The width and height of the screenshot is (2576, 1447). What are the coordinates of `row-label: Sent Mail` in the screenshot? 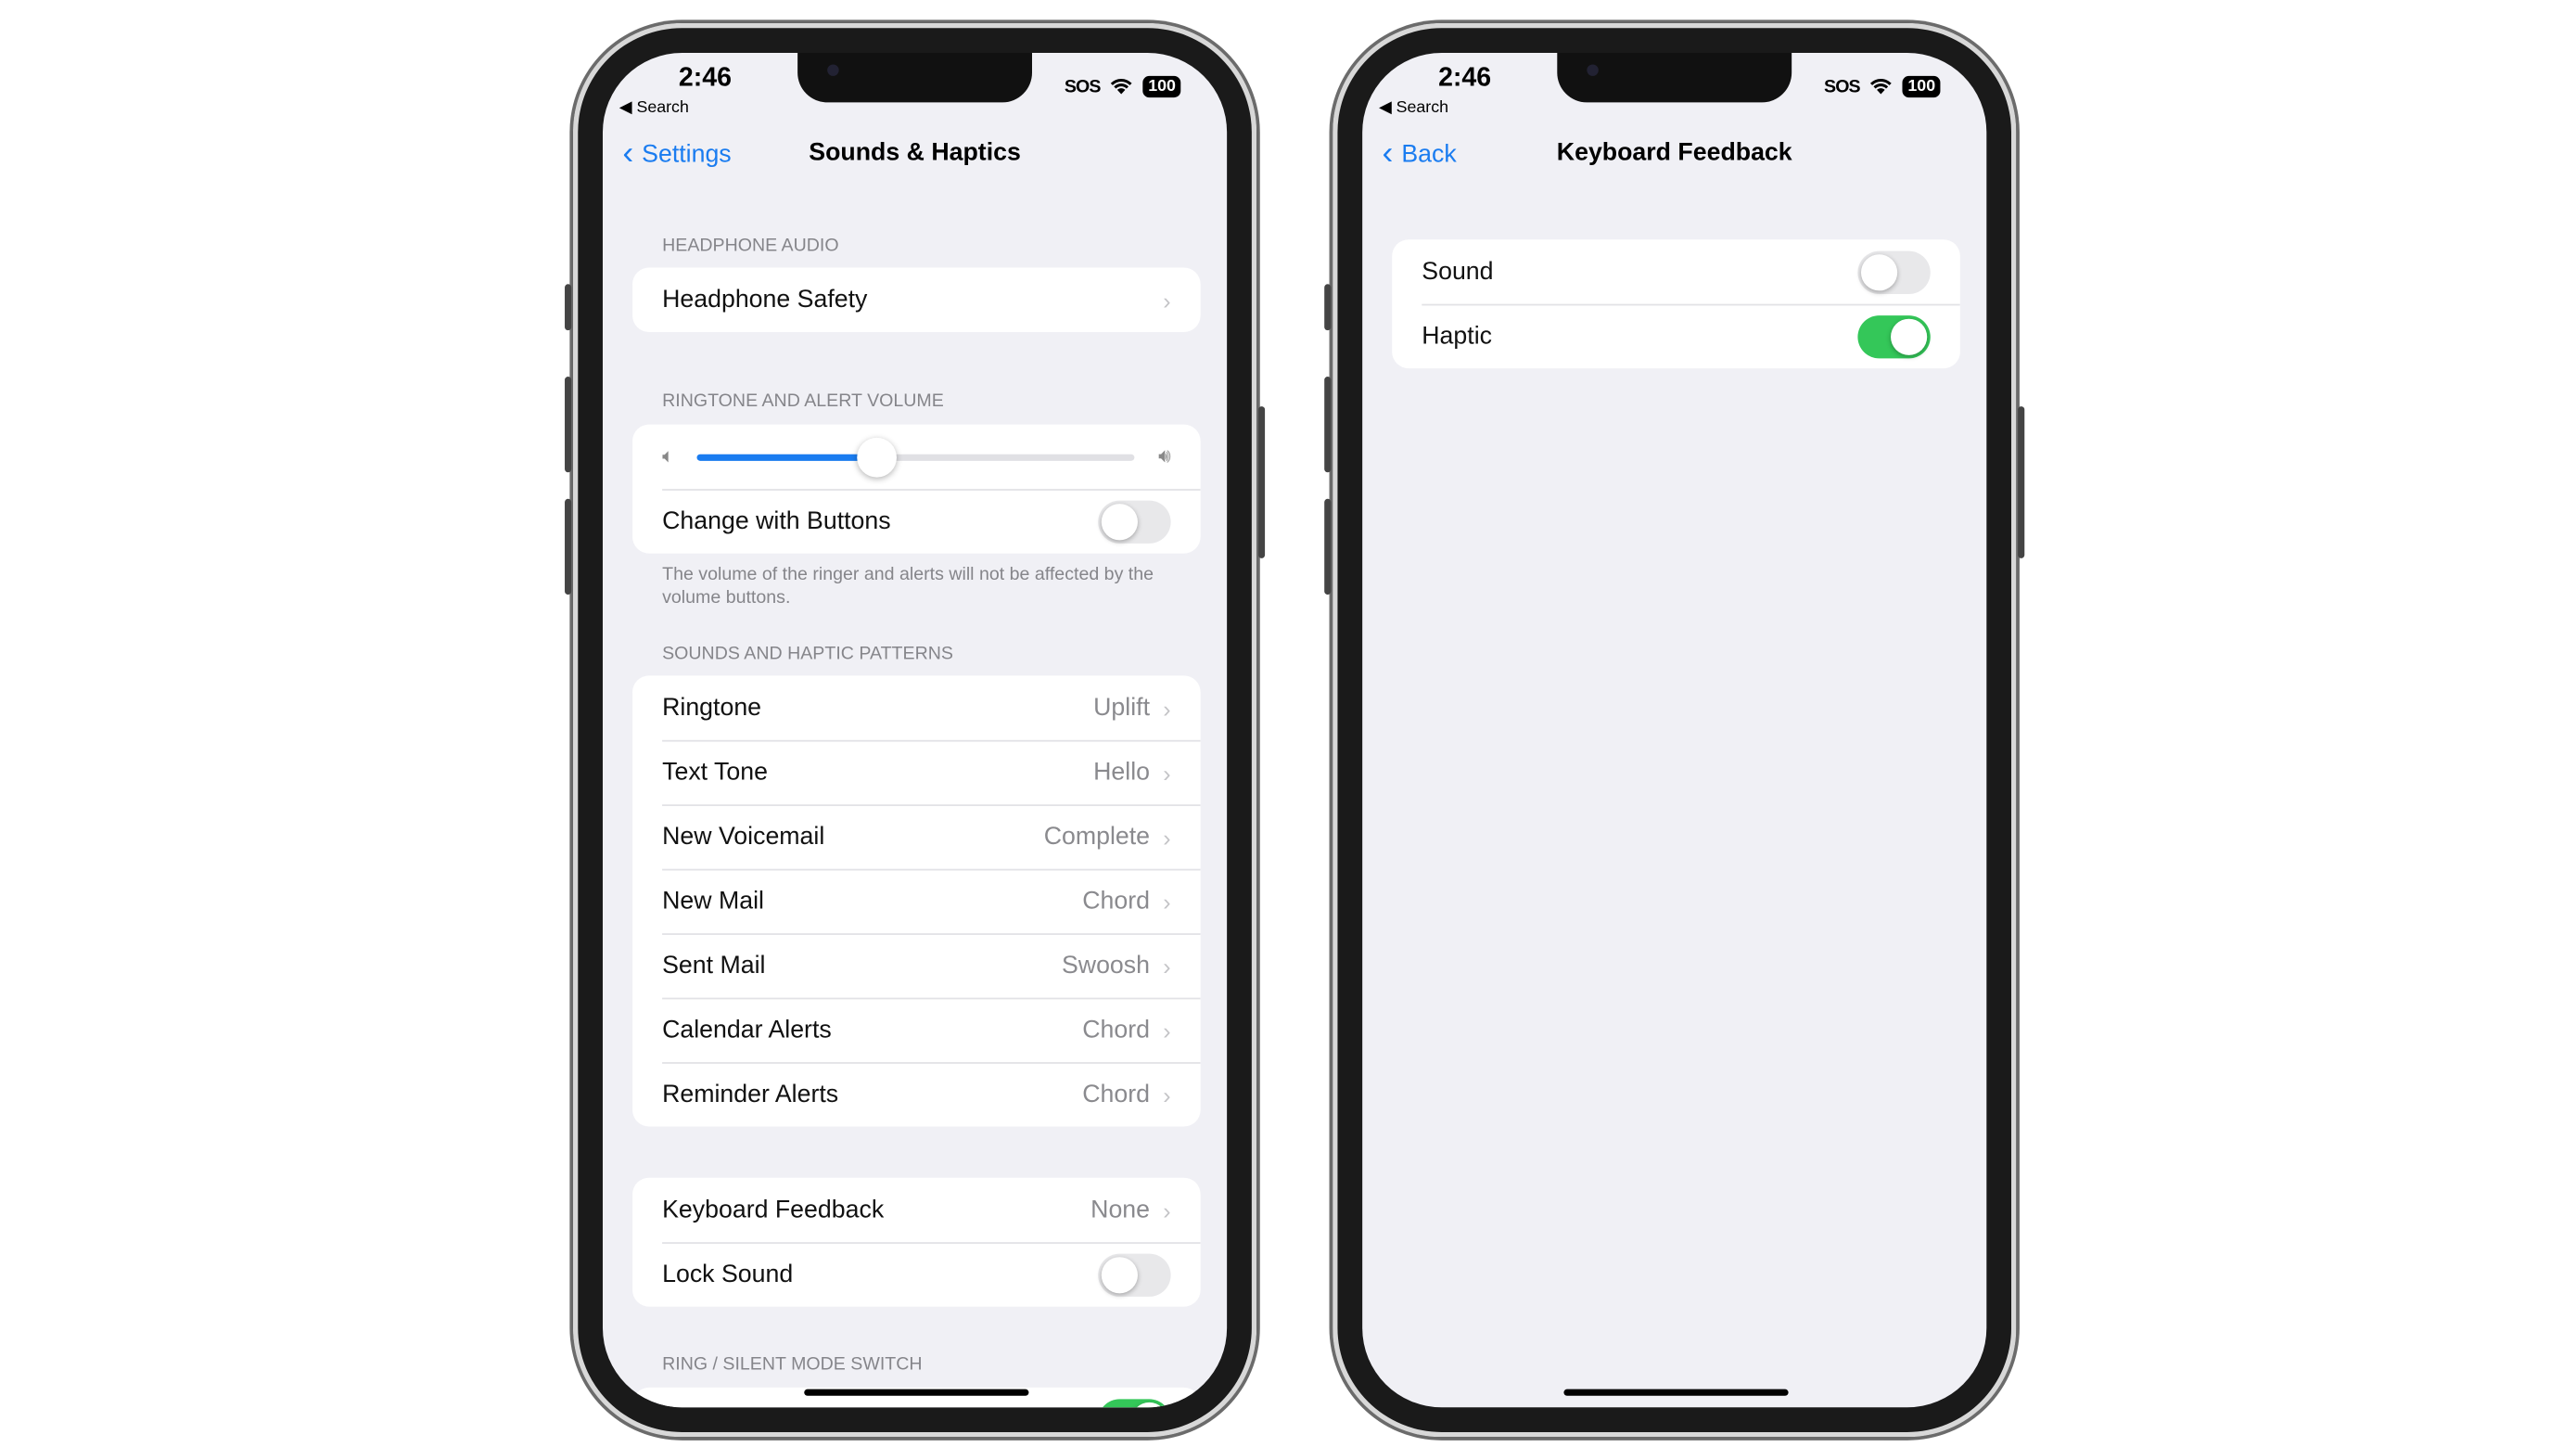 It's located at (714, 965).